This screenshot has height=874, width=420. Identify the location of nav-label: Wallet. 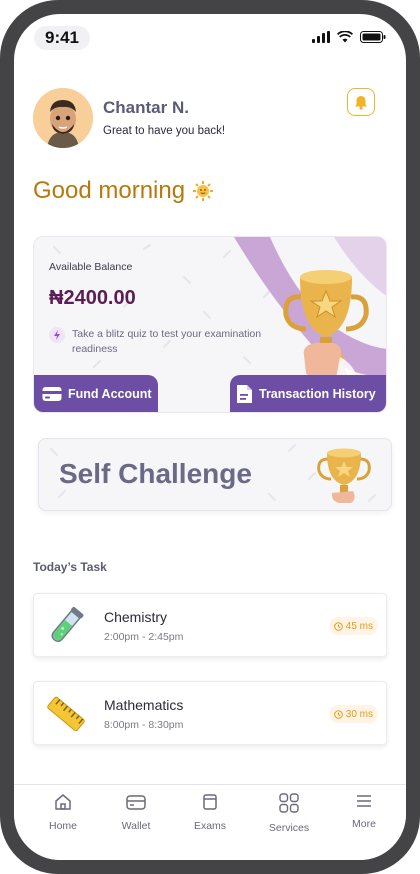
(136, 826).